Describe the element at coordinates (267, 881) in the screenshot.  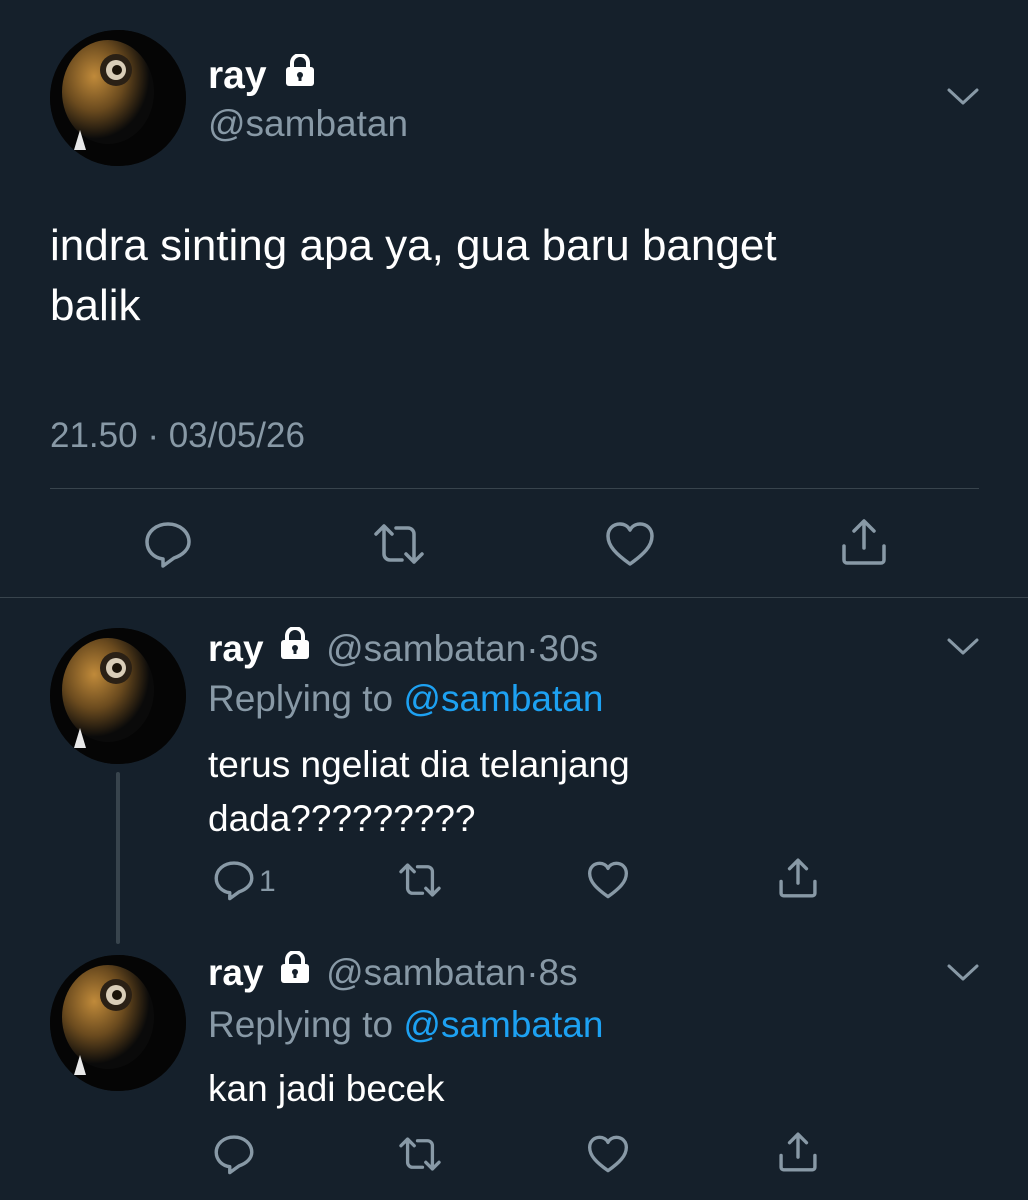
I see `reply-count: 1` at that location.